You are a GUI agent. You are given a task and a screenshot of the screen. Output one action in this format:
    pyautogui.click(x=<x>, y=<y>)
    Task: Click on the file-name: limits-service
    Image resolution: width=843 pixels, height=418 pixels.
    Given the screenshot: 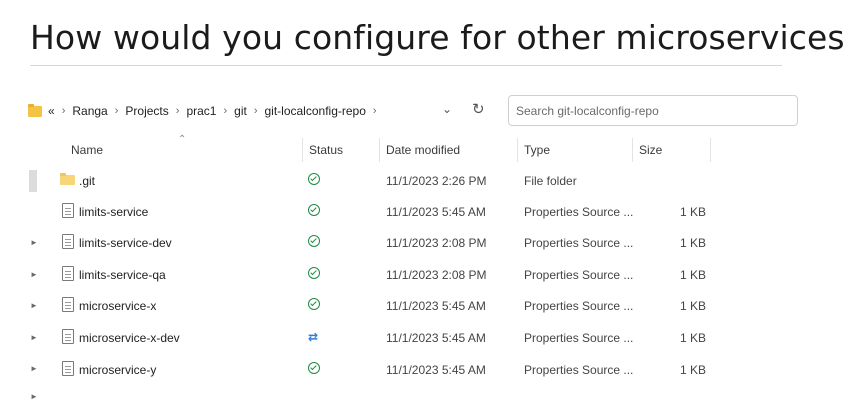 What is the action you would take?
    pyautogui.click(x=114, y=212)
    